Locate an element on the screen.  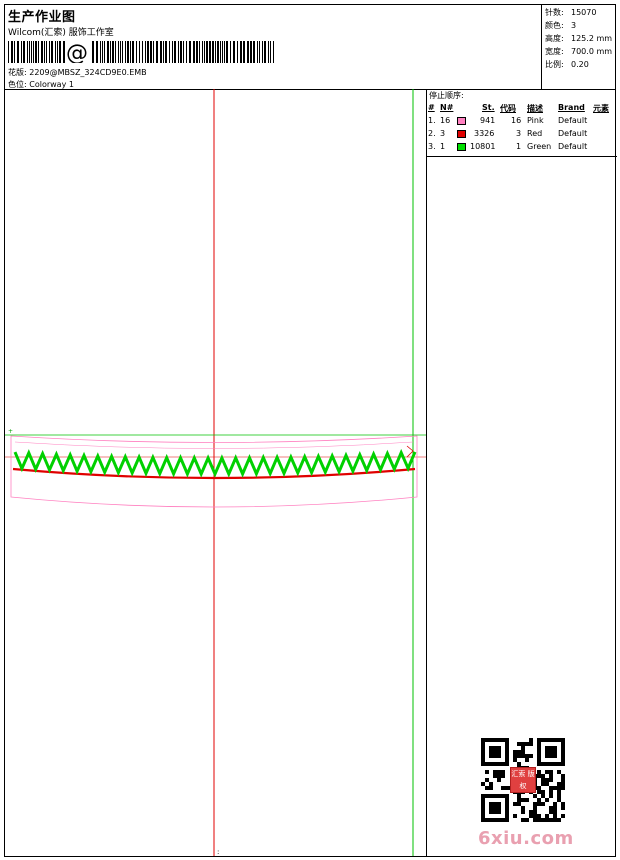
design-file: 花版: 2209@MBSZ_324CD9E0.EMB is located at coordinates (77, 72).